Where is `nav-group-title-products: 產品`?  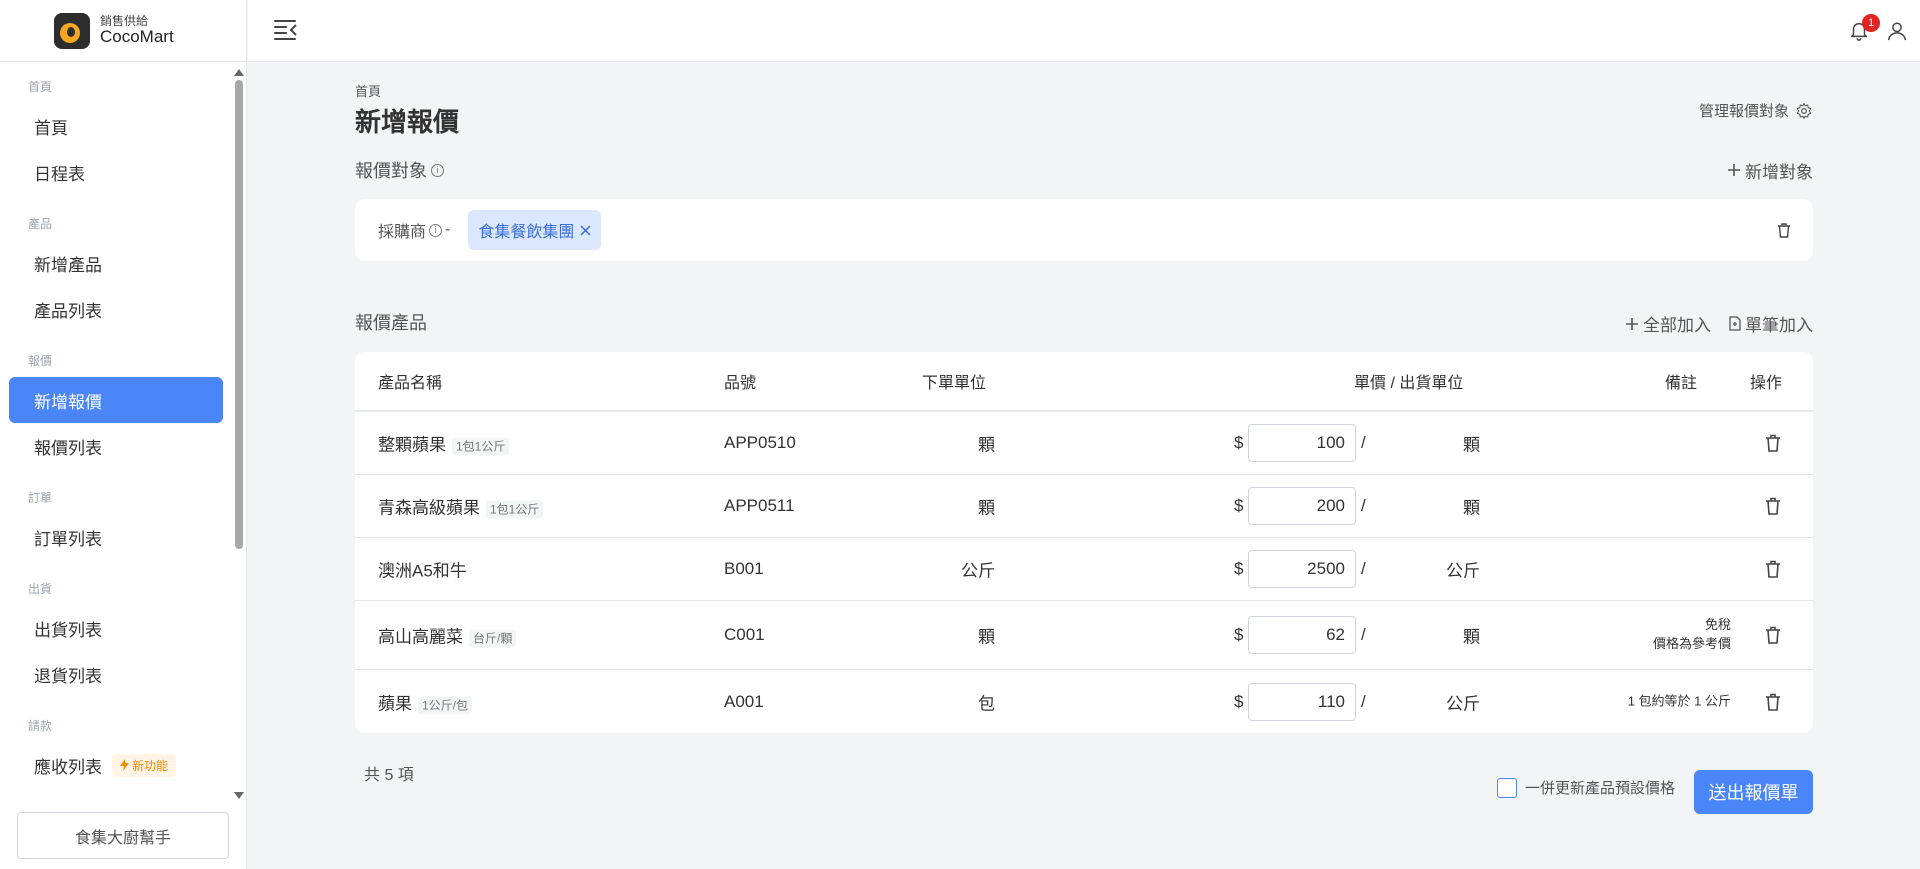
nav-group-title-products: 產品 is located at coordinates (40, 224).